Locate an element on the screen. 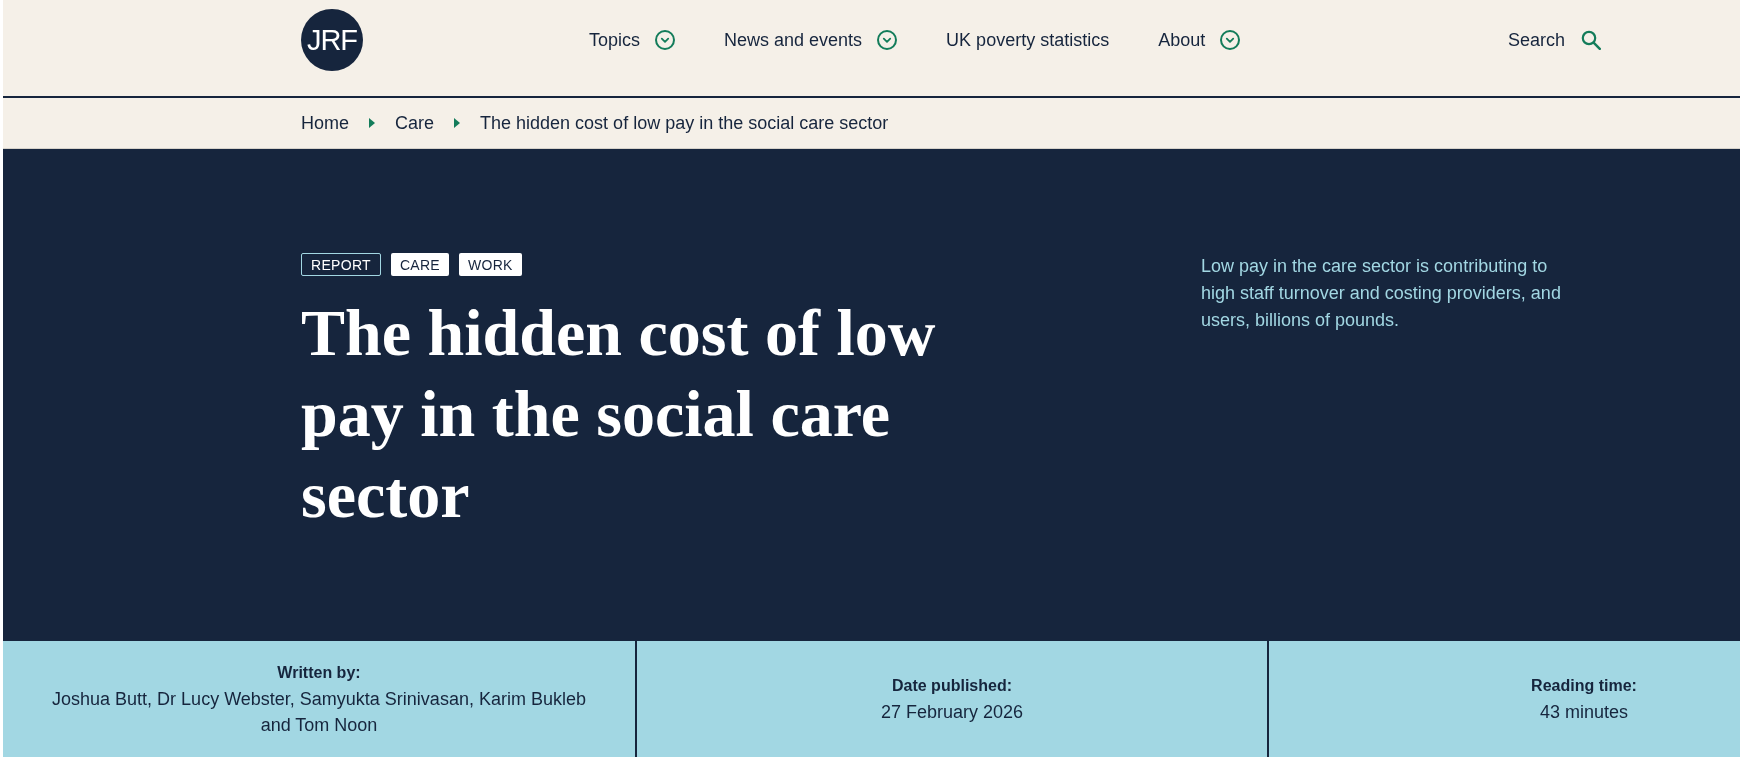  nav-menu-button: About is located at coordinates (1199, 40).